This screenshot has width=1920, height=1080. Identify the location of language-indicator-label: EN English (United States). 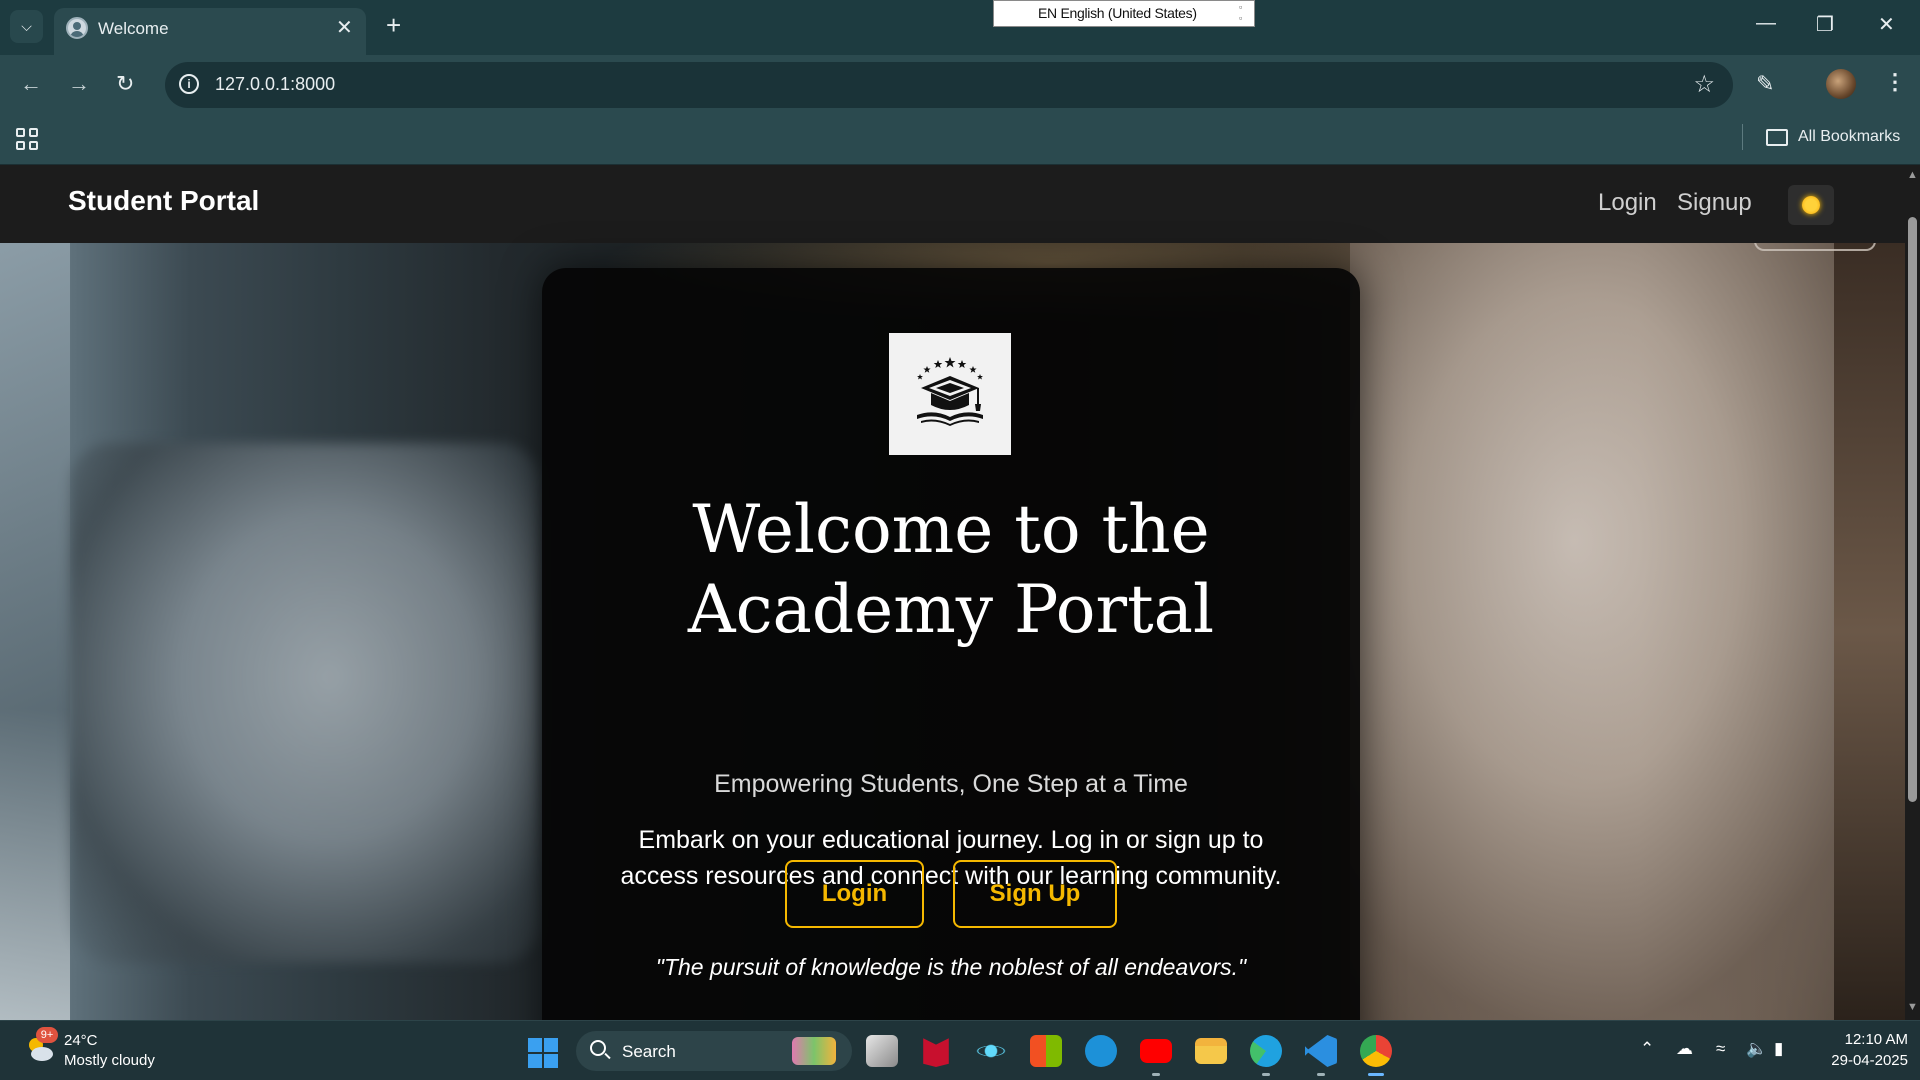
(1117, 13).